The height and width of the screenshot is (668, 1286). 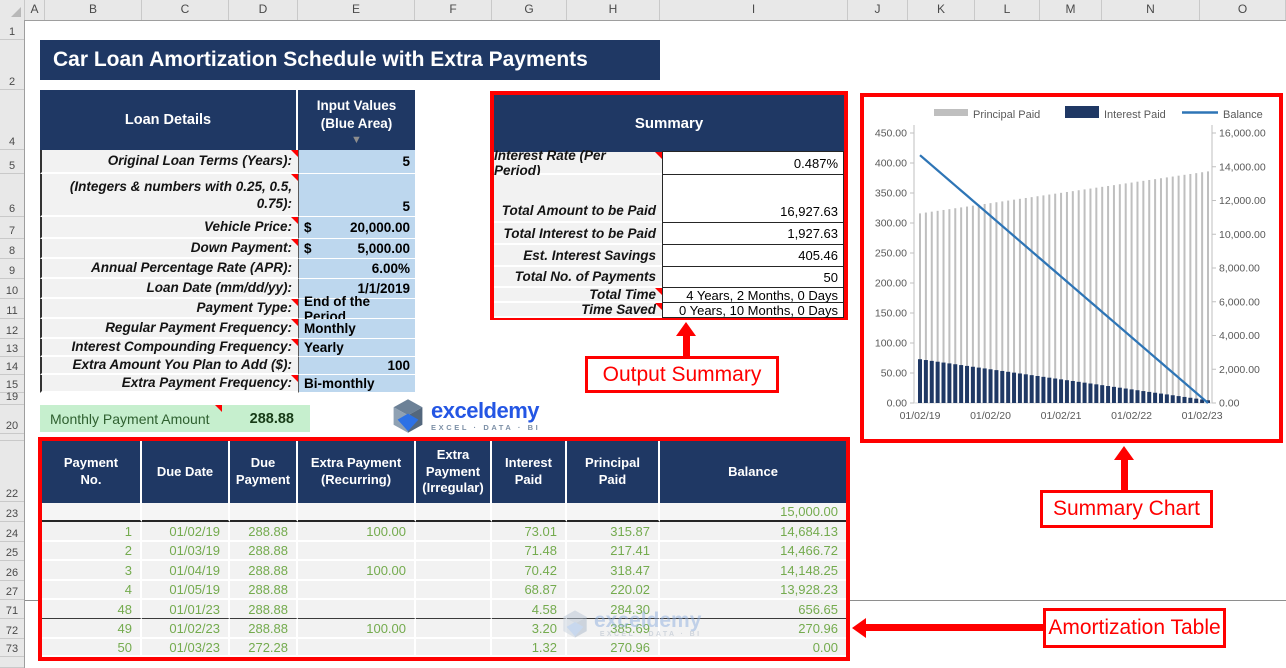 I want to click on row-header-14: 14, so click(x=12, y=366).